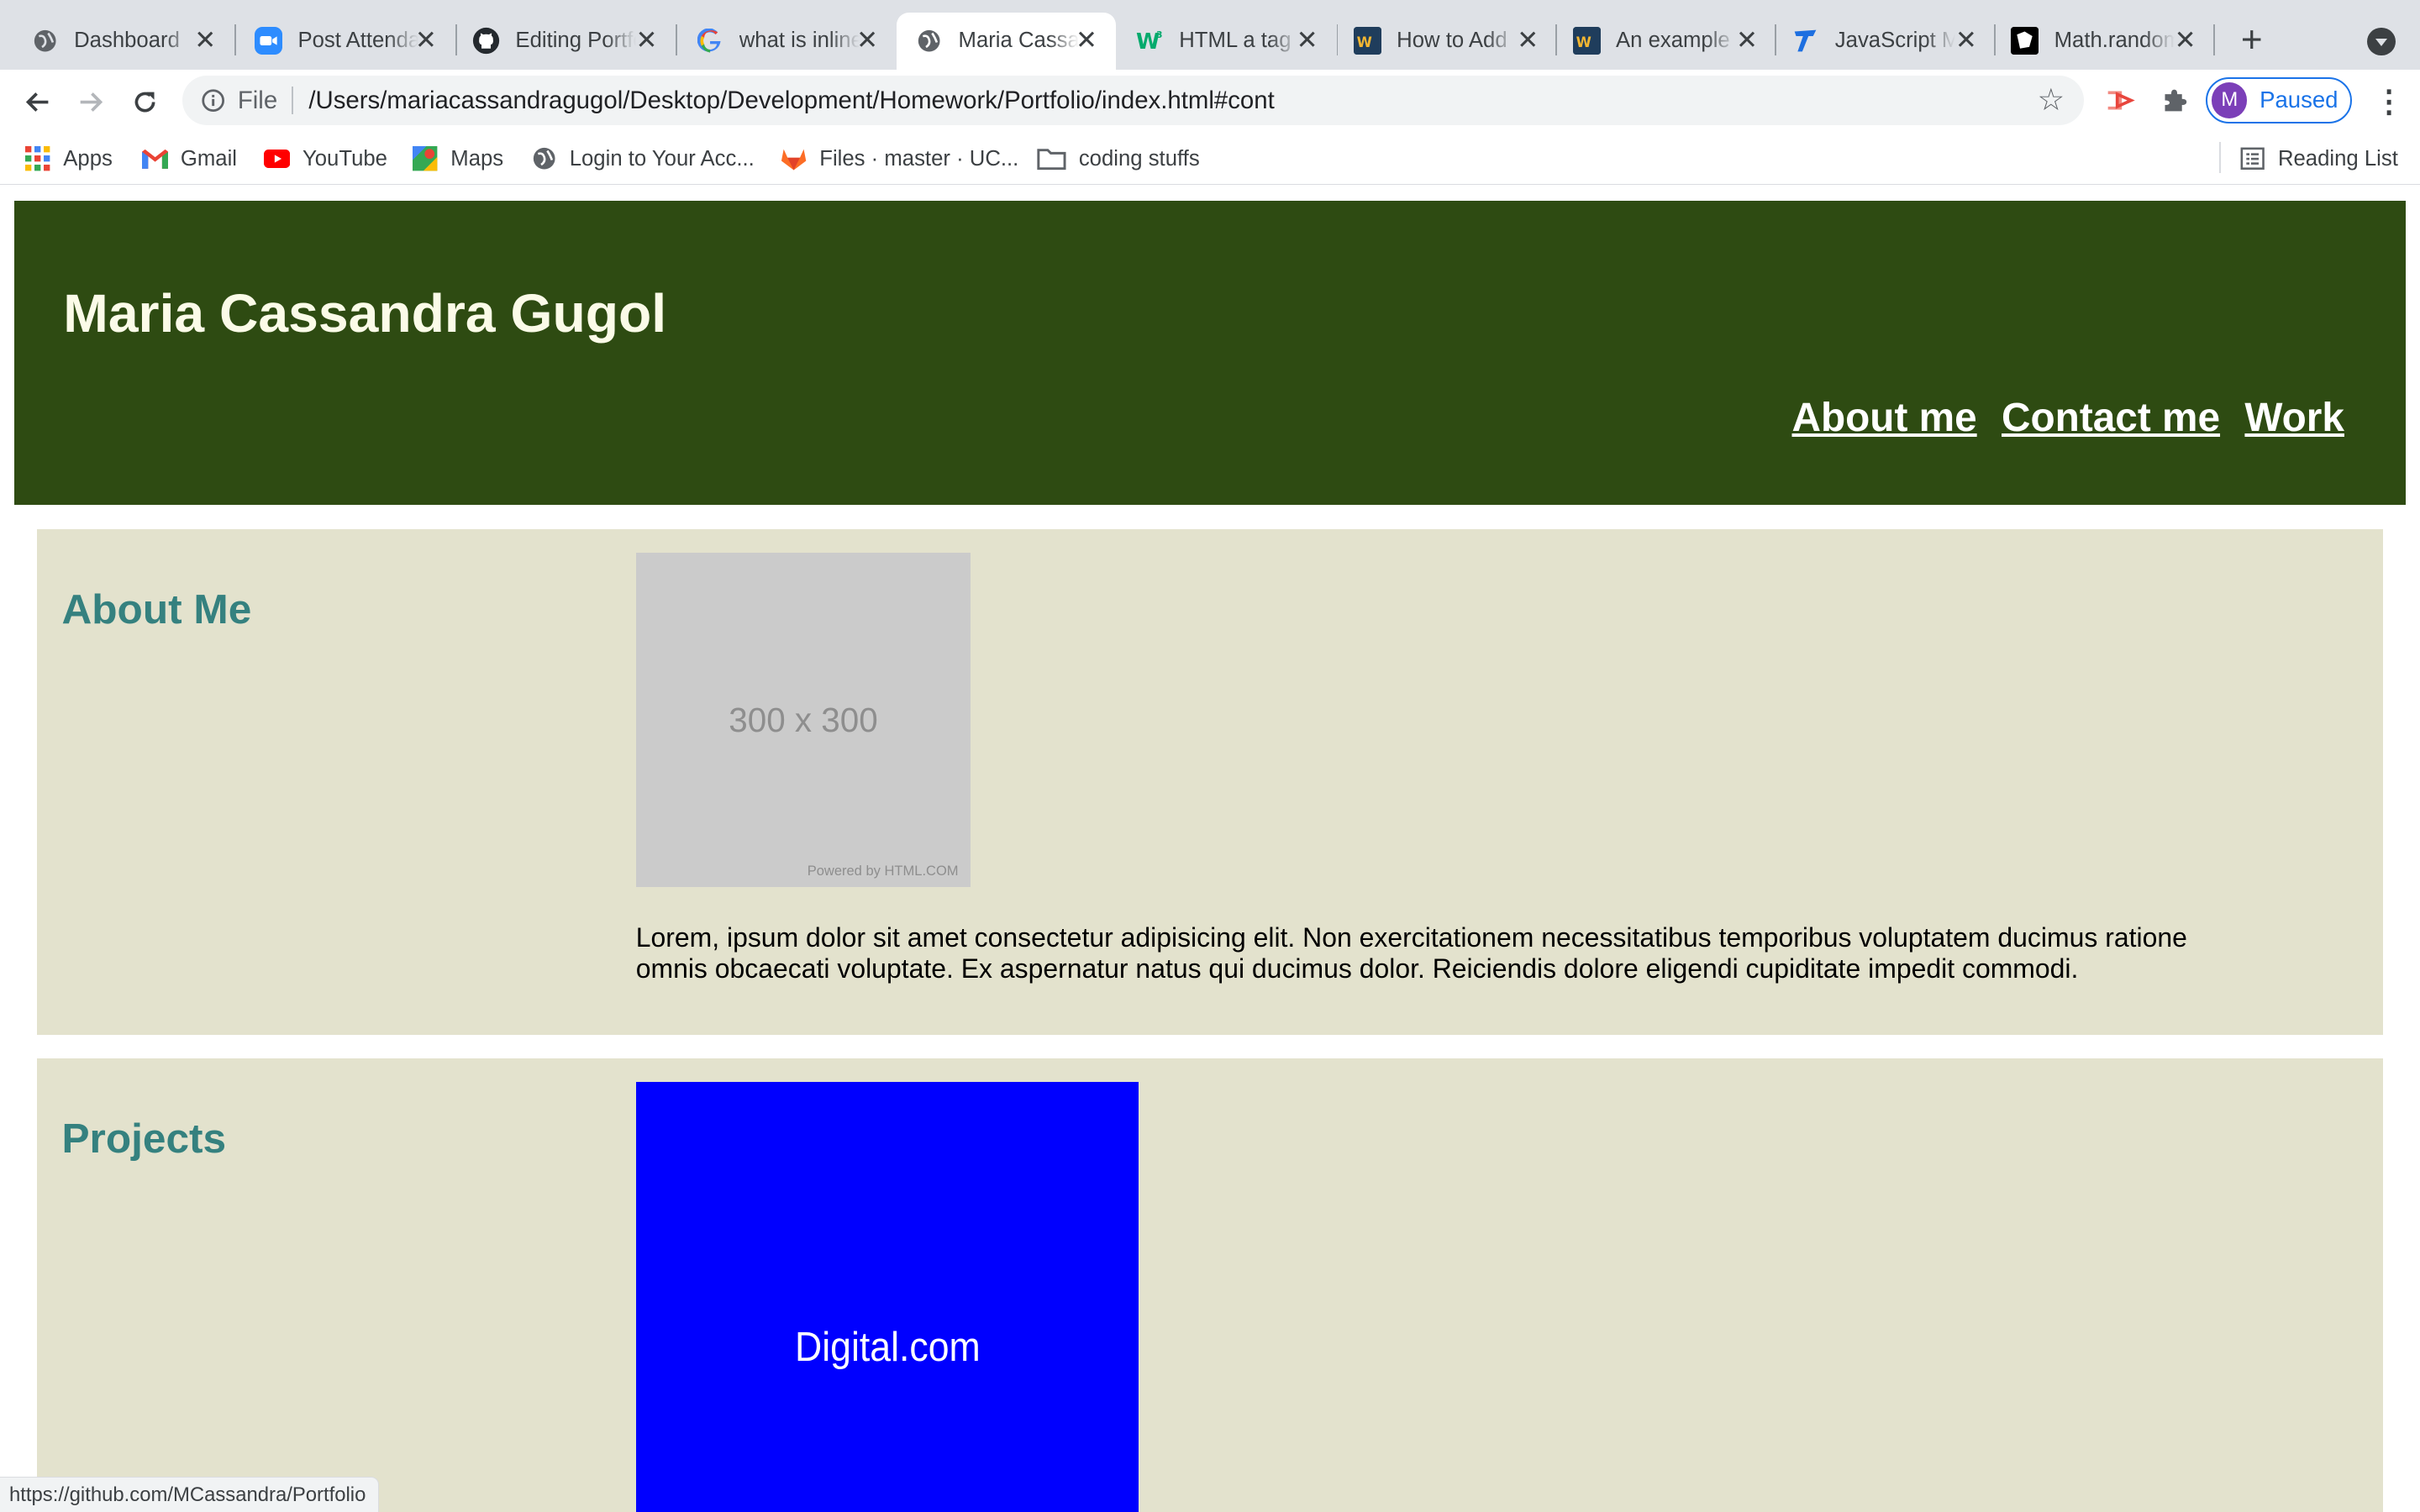  I want to click on scheme-label: File, so click(257, 100).